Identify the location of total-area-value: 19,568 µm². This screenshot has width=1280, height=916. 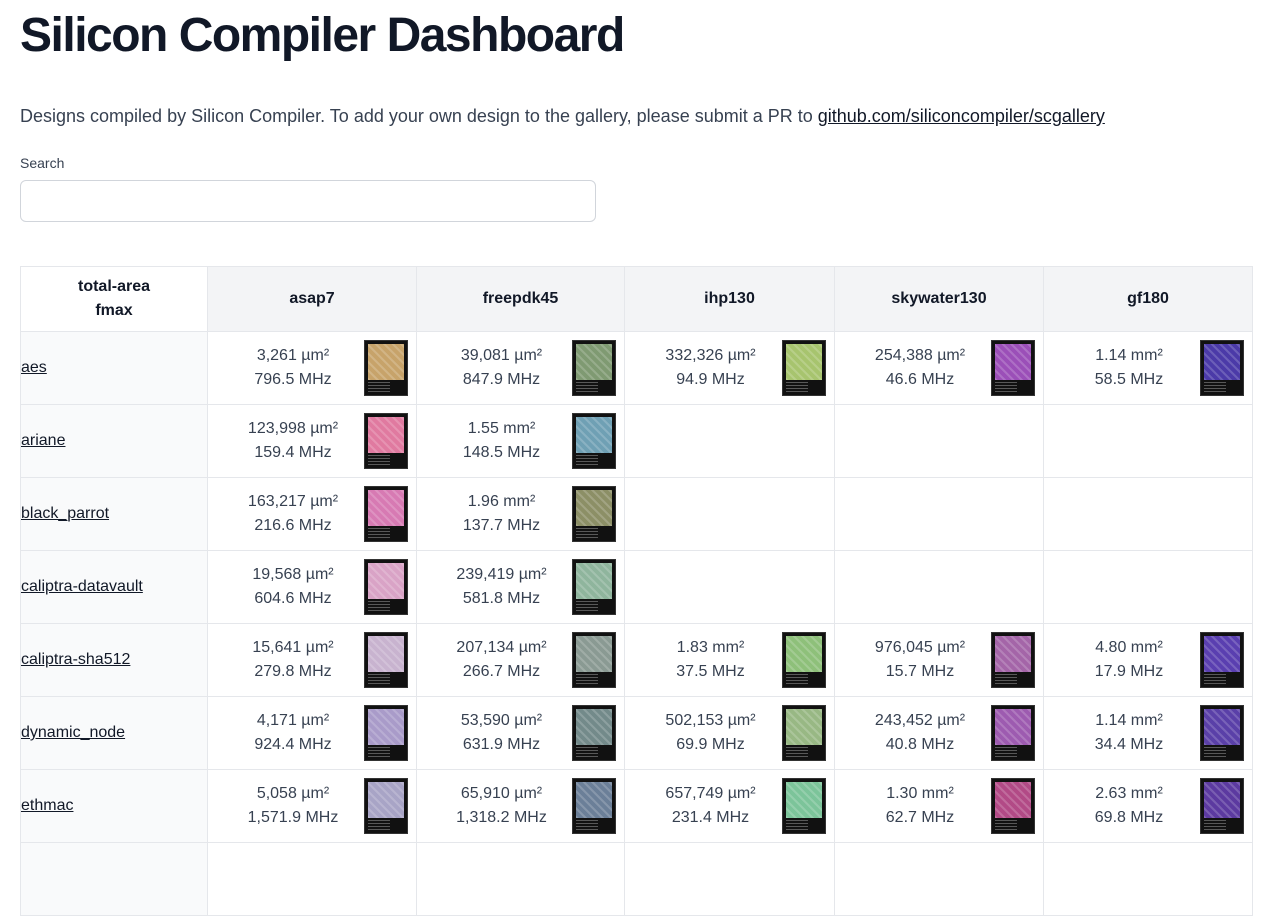
(293, 574).